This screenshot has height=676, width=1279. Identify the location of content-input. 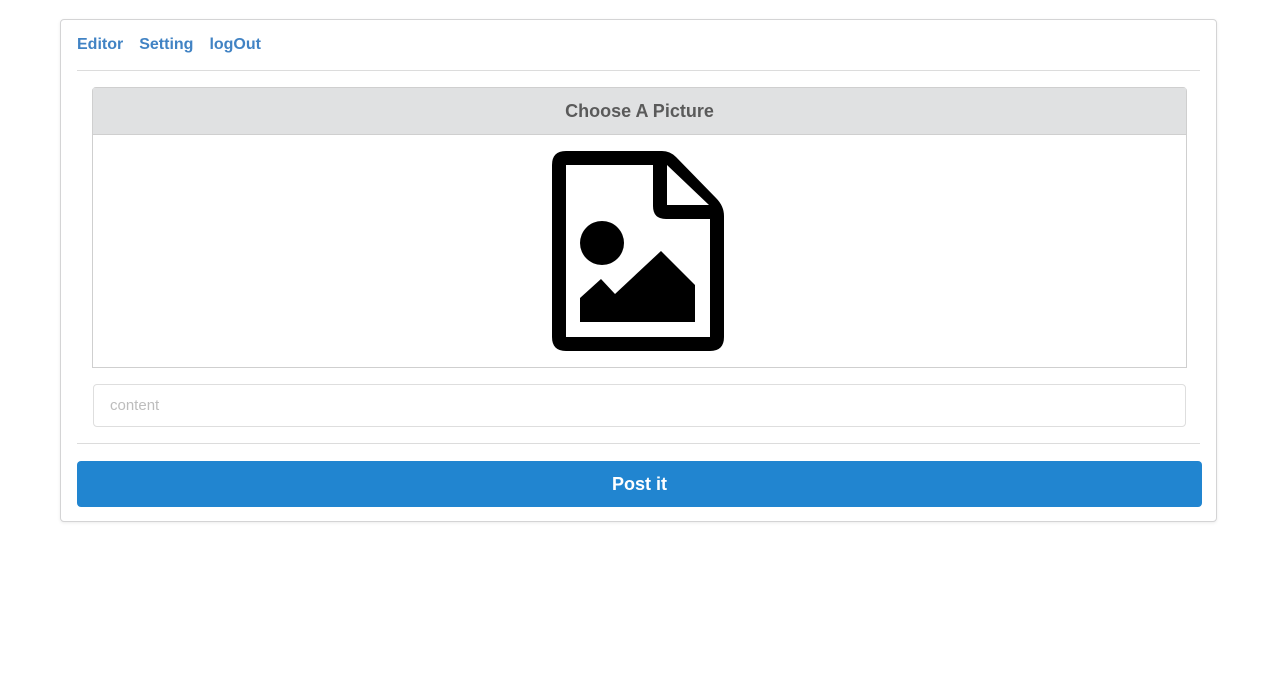
(639, 405).